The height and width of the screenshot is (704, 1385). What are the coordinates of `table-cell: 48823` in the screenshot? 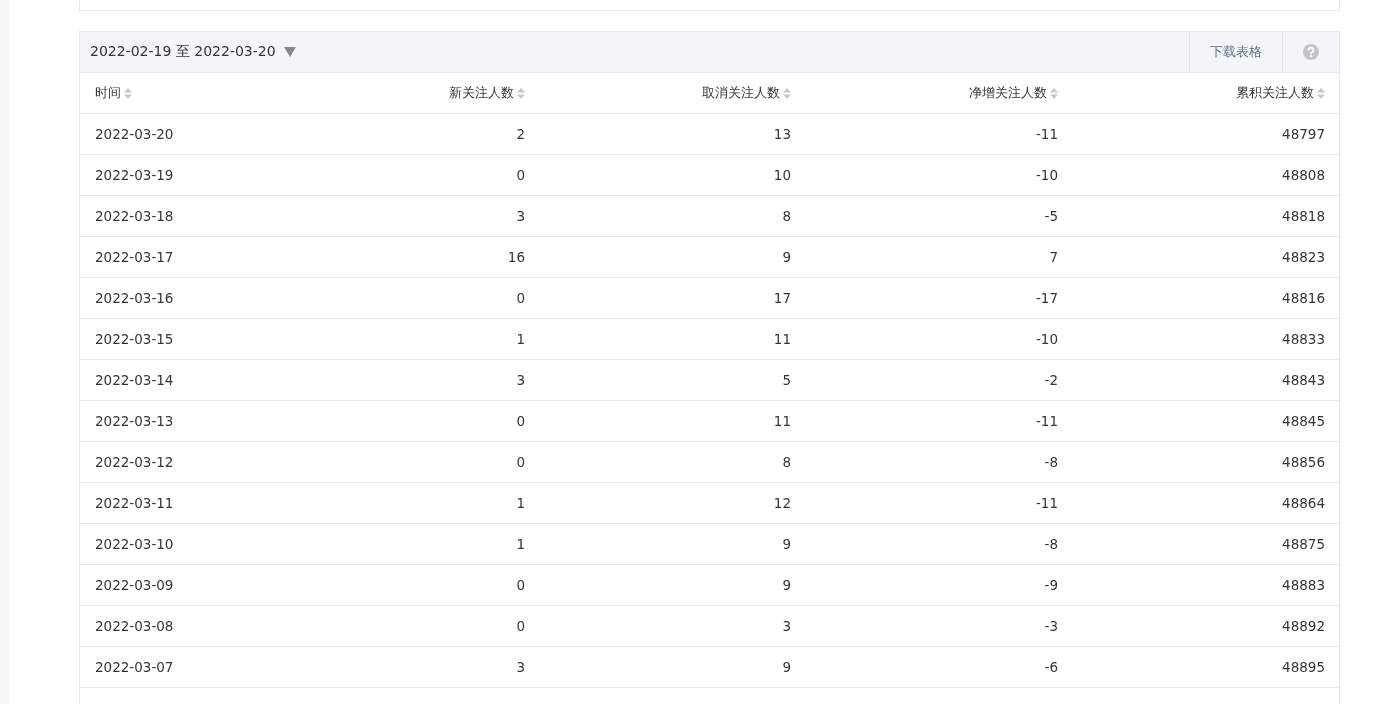 It's located at (1206, 257).